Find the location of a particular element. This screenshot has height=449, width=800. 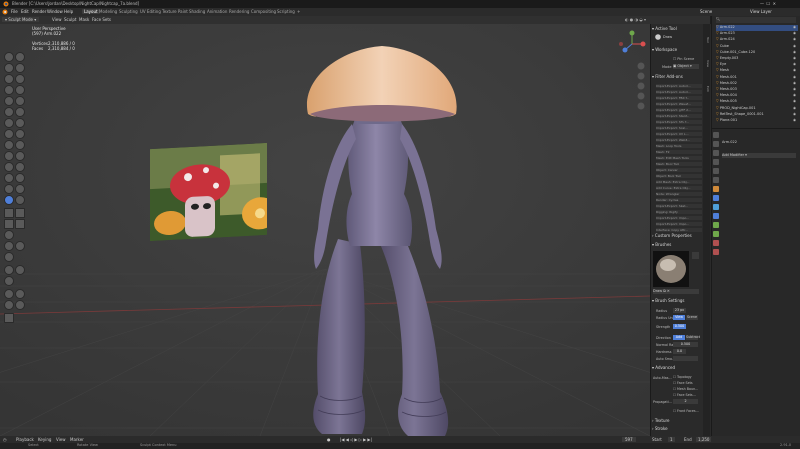

end-field: 1,250 is located at coordinates (704, 439).